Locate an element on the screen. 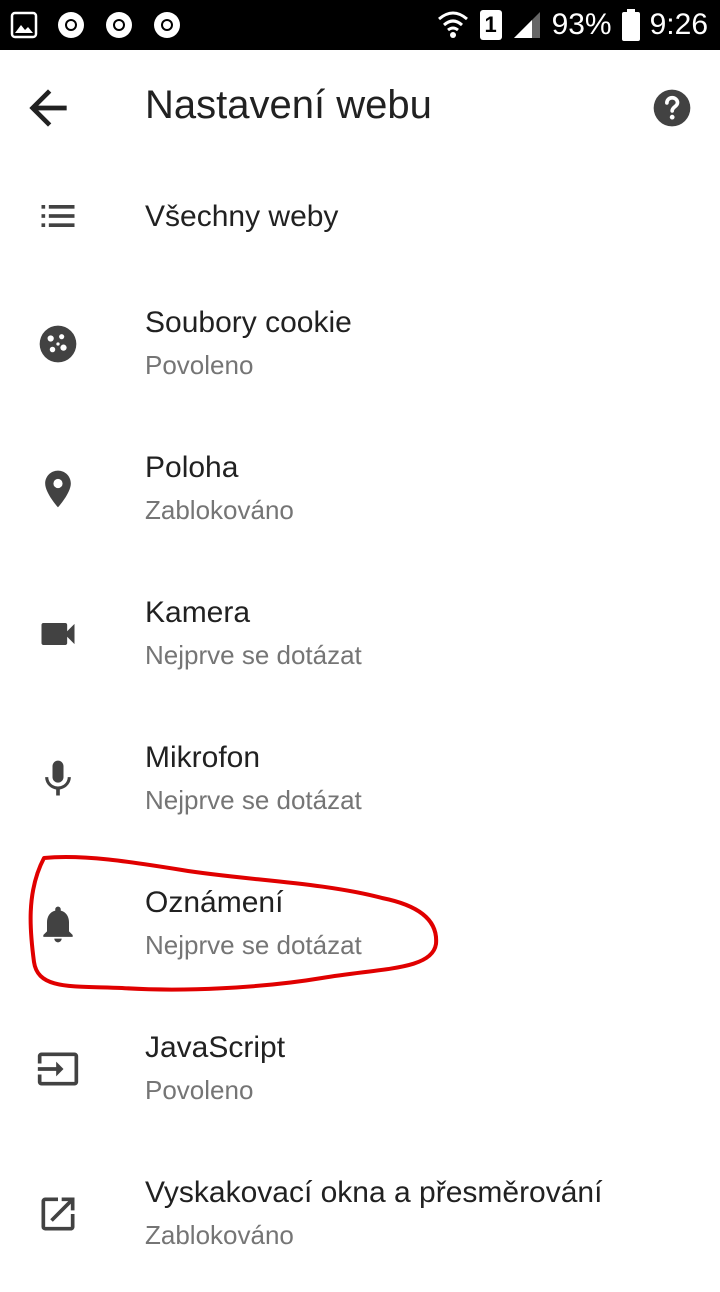 This screenshot has height=1292, width=720. cookie-icon is located at coordinates (58, 344).